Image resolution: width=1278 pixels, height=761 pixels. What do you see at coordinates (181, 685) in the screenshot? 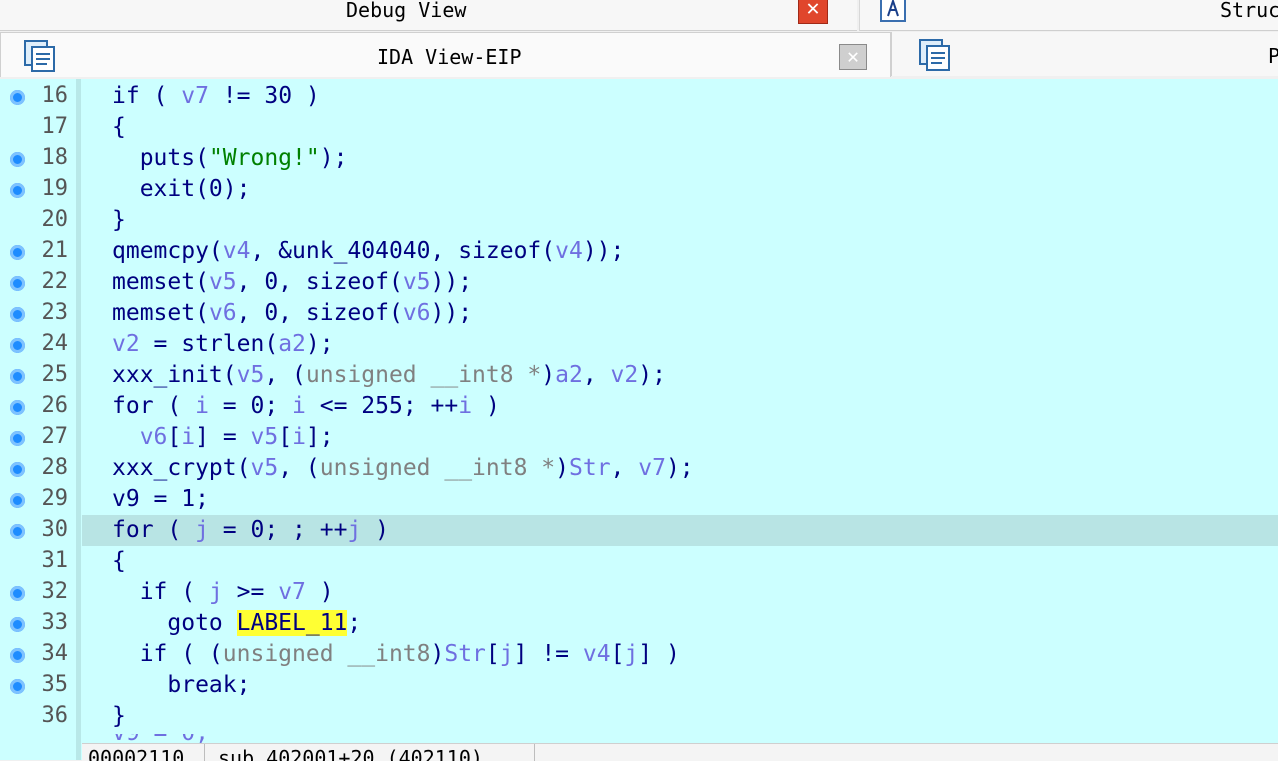
I see `code-text: break;` at bounding box center [181, 685].